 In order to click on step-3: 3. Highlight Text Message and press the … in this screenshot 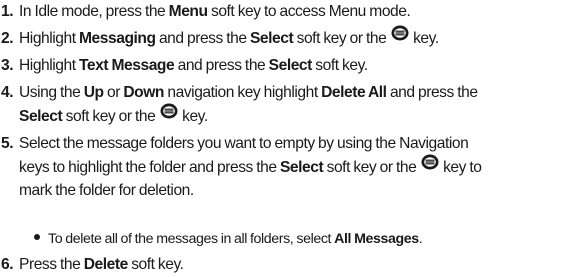, I will do `click(291, 66)`.